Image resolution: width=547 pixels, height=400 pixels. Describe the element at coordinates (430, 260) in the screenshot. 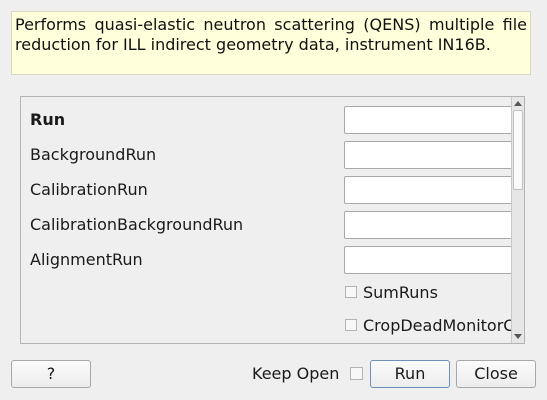

I see `alignmentrun-input` at that location.